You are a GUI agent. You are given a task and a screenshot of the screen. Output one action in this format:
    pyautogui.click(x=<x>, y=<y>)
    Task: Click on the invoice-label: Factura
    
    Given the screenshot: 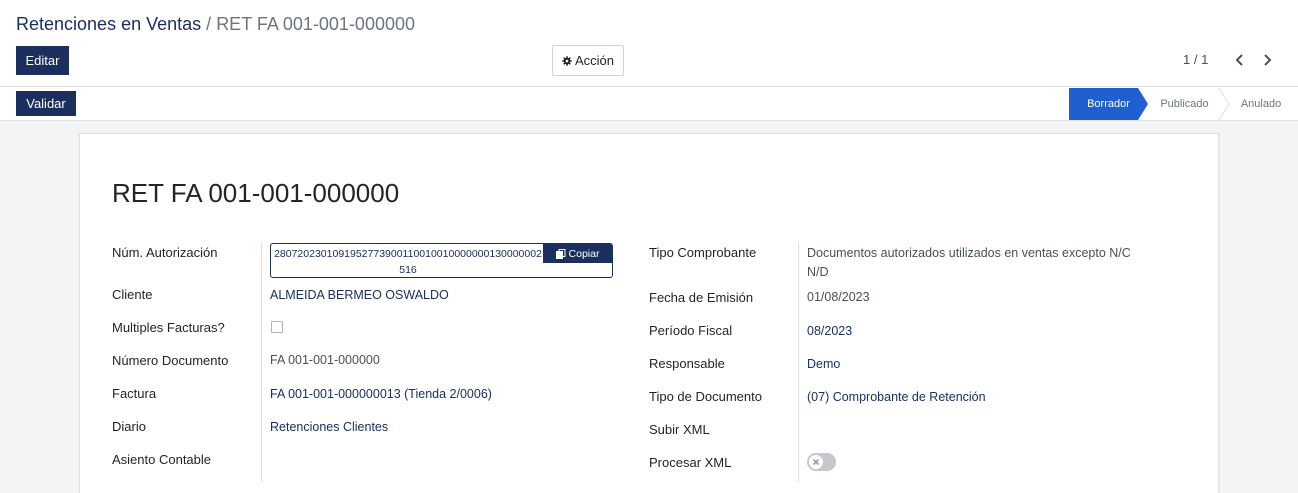 What is the action you would take?
    pyautogui.click(x=134, y=393)
    